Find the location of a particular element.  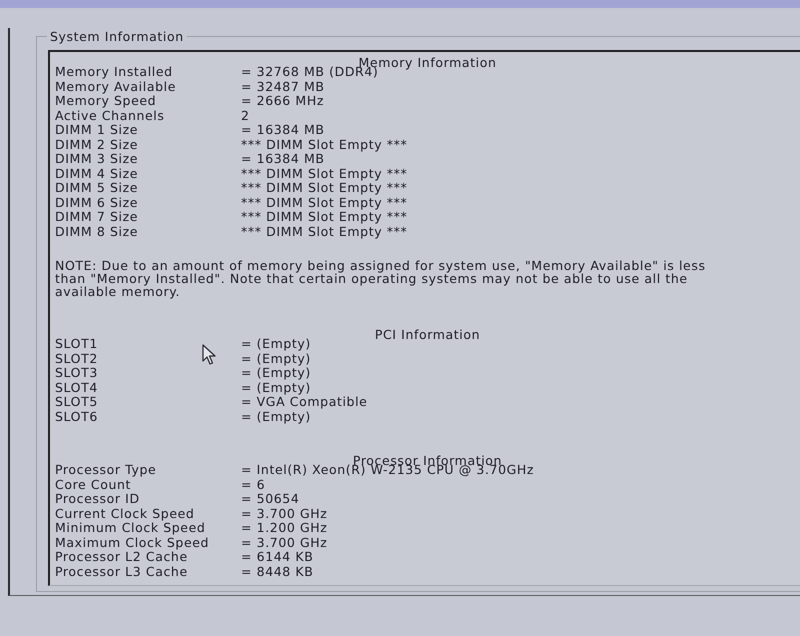

field-label: SLOT4 is located at coordinates (76, 387).